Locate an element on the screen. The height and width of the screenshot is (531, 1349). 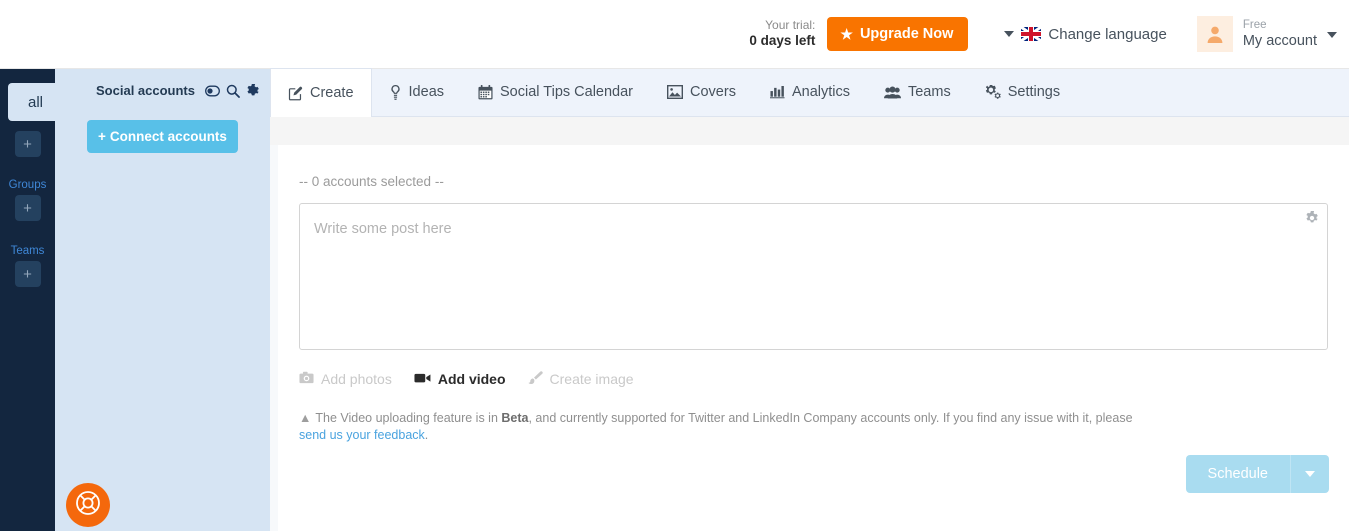
search-icon is located at coordinates (233, 91).